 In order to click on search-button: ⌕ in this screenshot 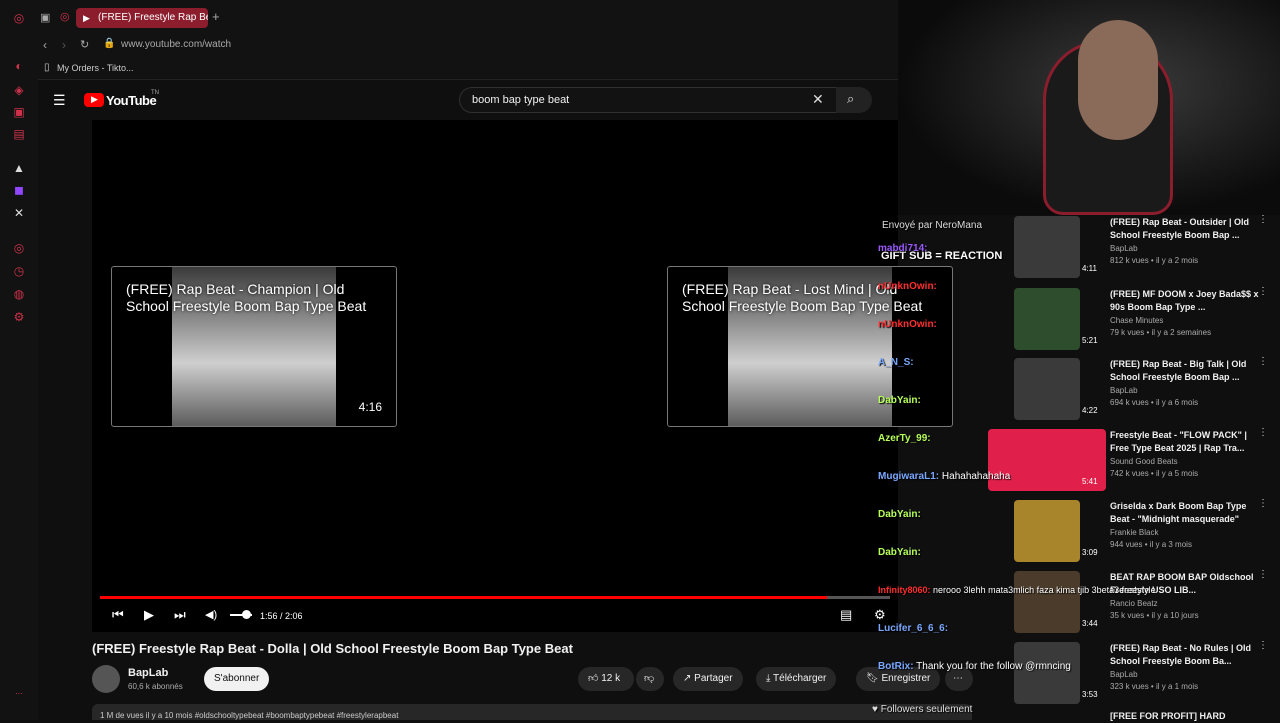, I will do `click(854, 100)`.